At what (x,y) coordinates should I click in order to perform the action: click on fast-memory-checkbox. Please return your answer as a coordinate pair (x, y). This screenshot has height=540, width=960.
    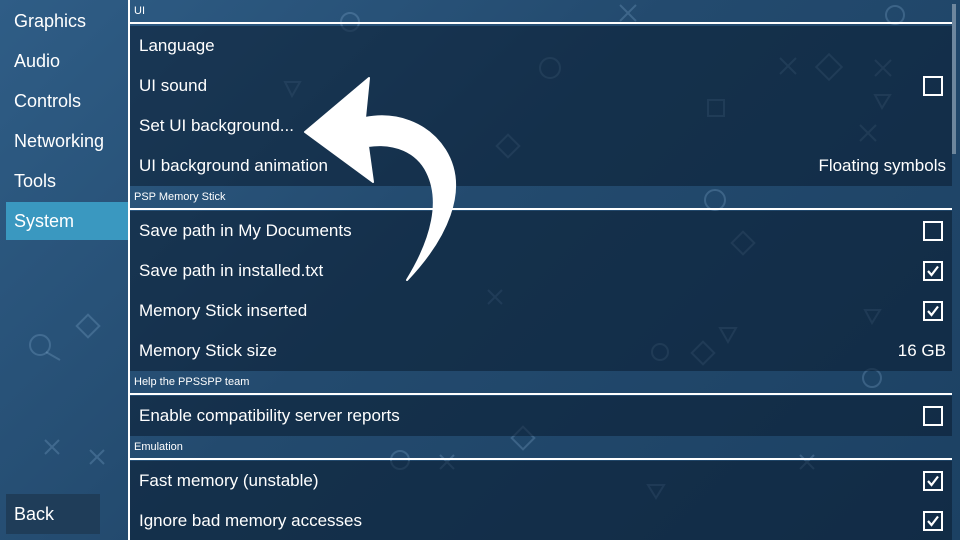
    Looking at the image, I should click on (933, 481).